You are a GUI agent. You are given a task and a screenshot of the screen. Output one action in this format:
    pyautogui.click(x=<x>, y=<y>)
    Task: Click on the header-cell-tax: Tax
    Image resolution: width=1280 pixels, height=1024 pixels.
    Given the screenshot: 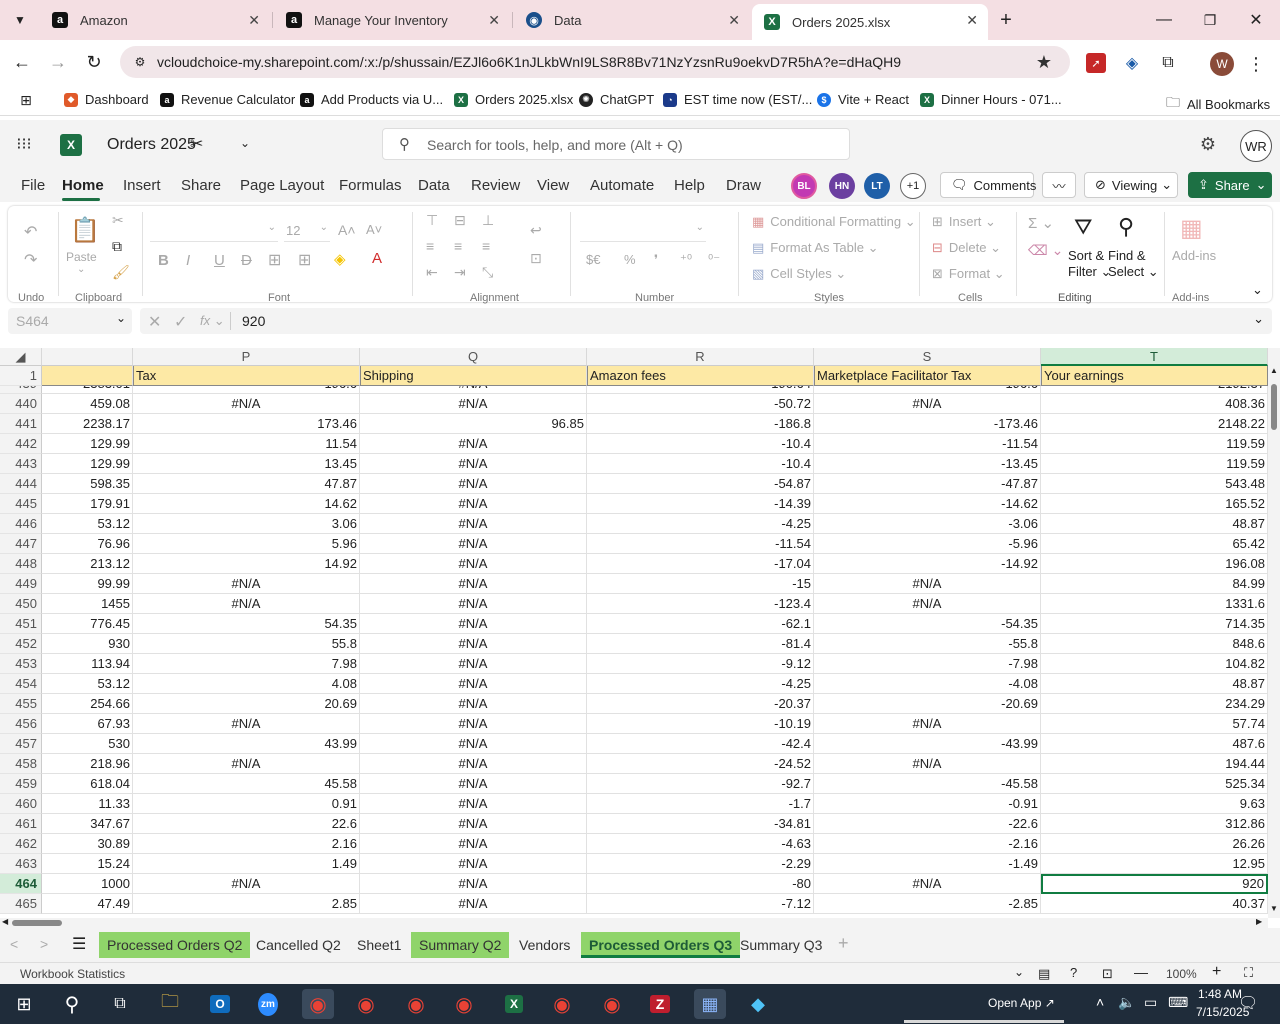 What is the action you would take?
    pyautogui.click(x=246, y=376)
    